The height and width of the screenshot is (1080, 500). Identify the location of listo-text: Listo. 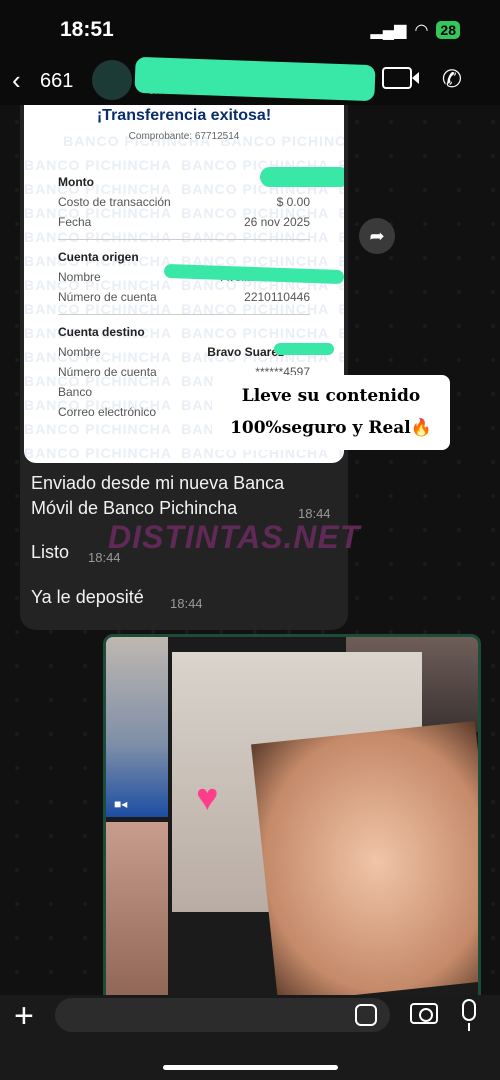
(50, 552).